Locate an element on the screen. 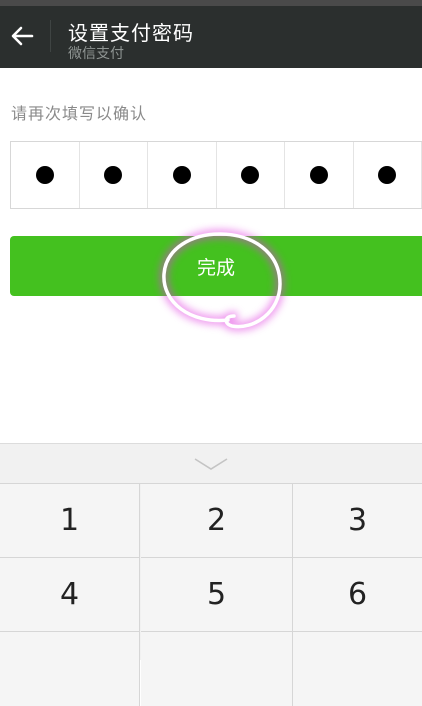  key-3: 3 is located at coordinates (357, 521).